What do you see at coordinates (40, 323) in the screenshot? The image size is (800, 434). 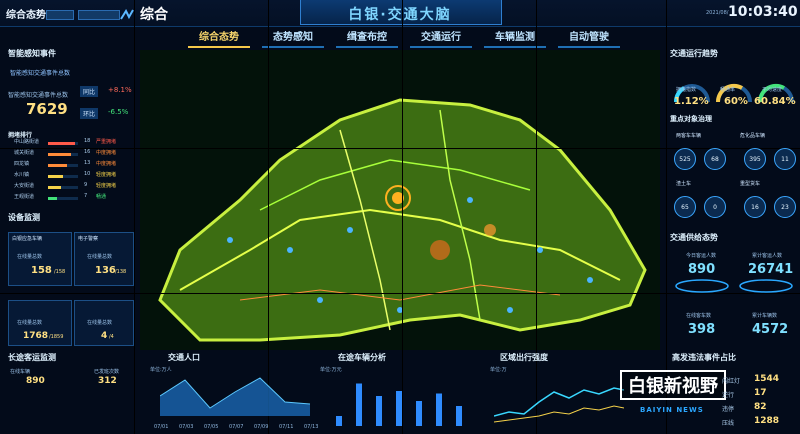 I see `device-card-3: 在线量总数 1768 /1859` at bounding box center [40, 323].